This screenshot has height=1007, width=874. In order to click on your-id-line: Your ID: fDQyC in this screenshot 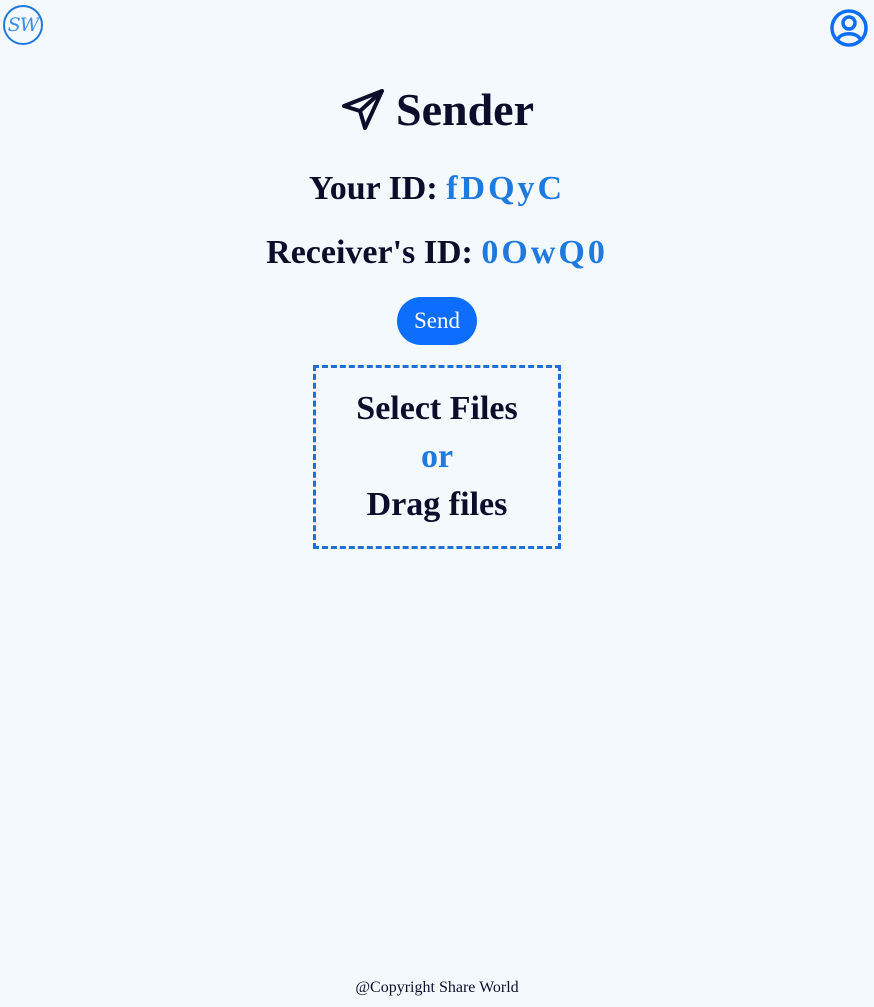, I will do `click(437, 189)`.